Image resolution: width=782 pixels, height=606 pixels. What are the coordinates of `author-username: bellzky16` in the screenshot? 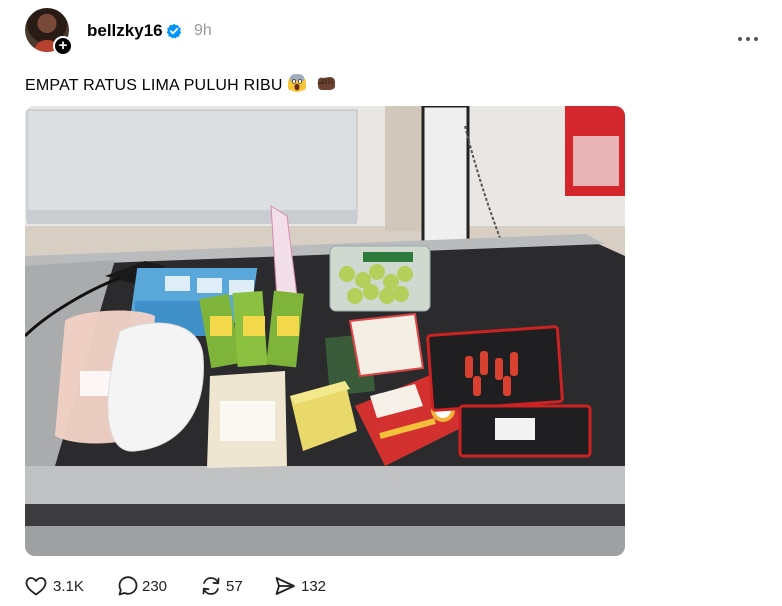 It's located at (125, 31).